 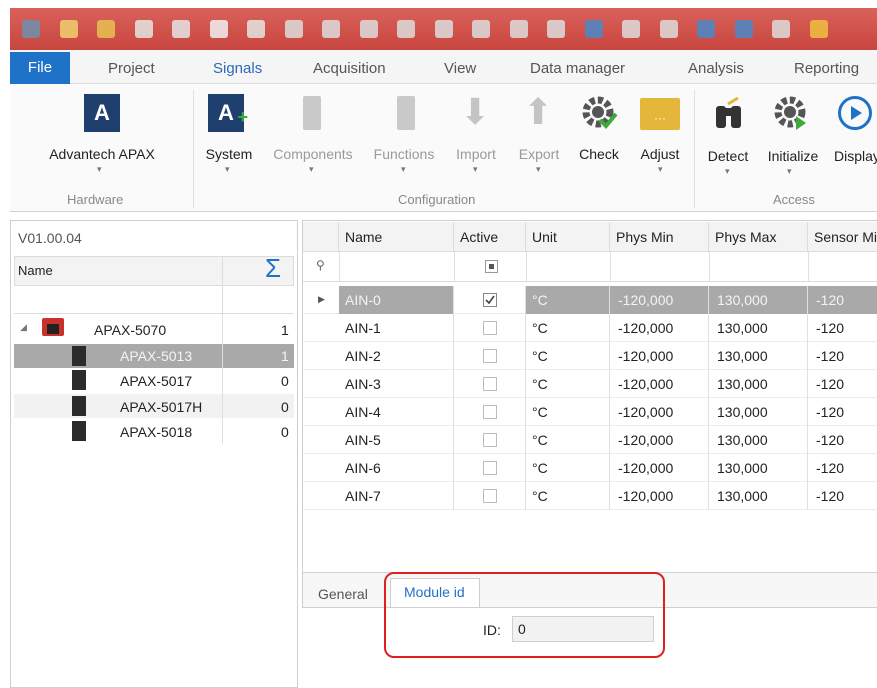 I want to click on components-button: Components, so click(x=313, y=154).